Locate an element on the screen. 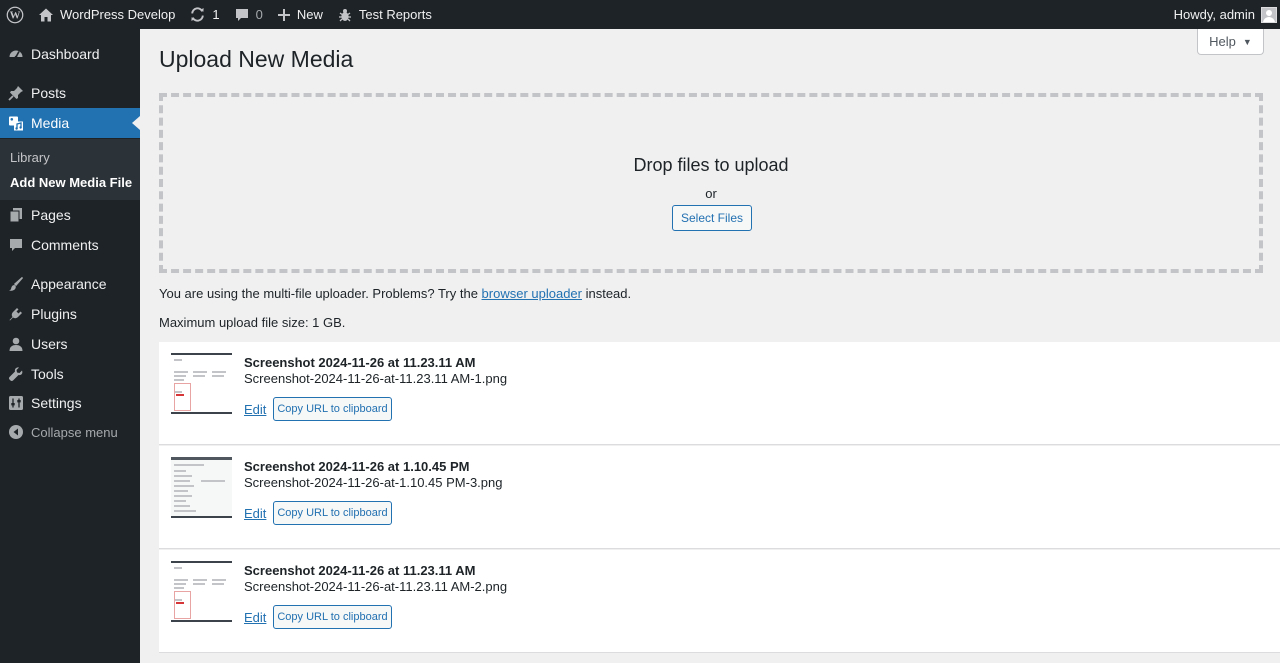 The image size is (1280, 663). menu-item-settings: Settings is located at coordinates (70, 403).